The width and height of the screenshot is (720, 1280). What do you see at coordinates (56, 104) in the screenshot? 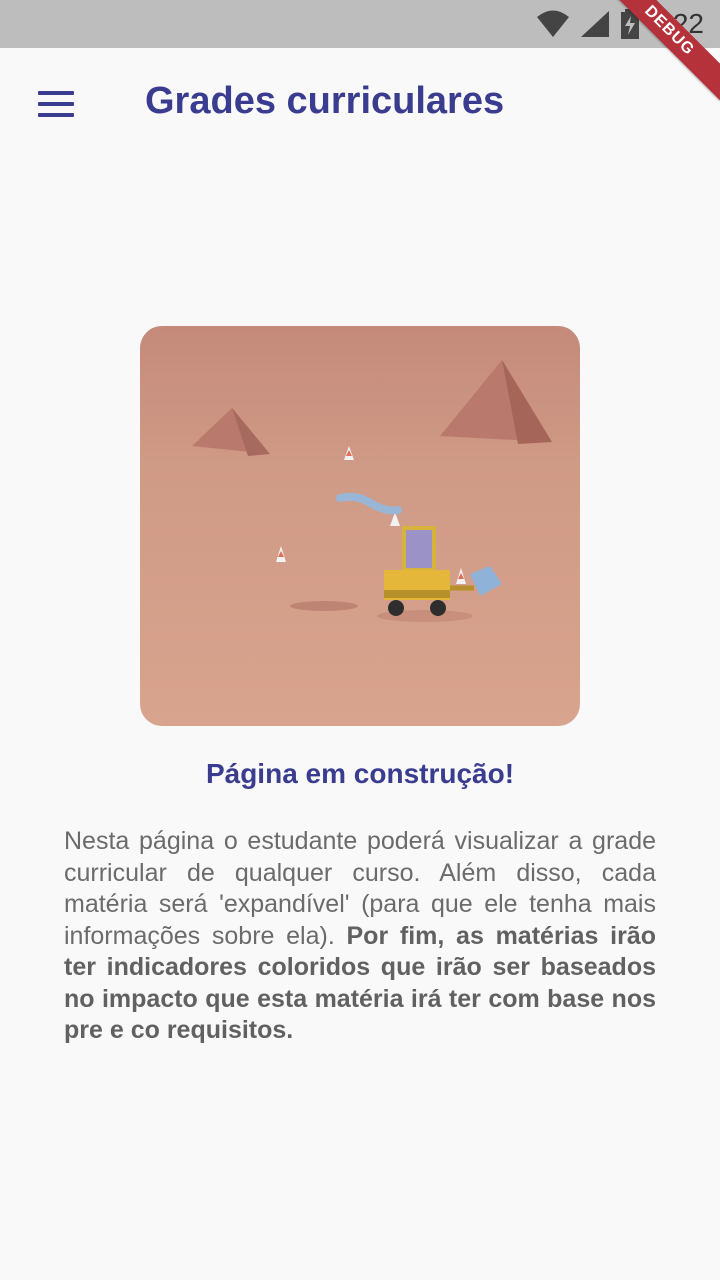
I see `hamburger-menu-icon` at bounding box center [56, 104].